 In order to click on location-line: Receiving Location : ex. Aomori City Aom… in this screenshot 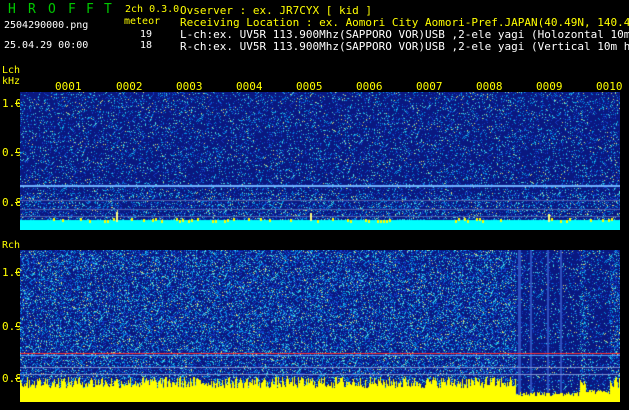, I will do `click(404, 22)`.